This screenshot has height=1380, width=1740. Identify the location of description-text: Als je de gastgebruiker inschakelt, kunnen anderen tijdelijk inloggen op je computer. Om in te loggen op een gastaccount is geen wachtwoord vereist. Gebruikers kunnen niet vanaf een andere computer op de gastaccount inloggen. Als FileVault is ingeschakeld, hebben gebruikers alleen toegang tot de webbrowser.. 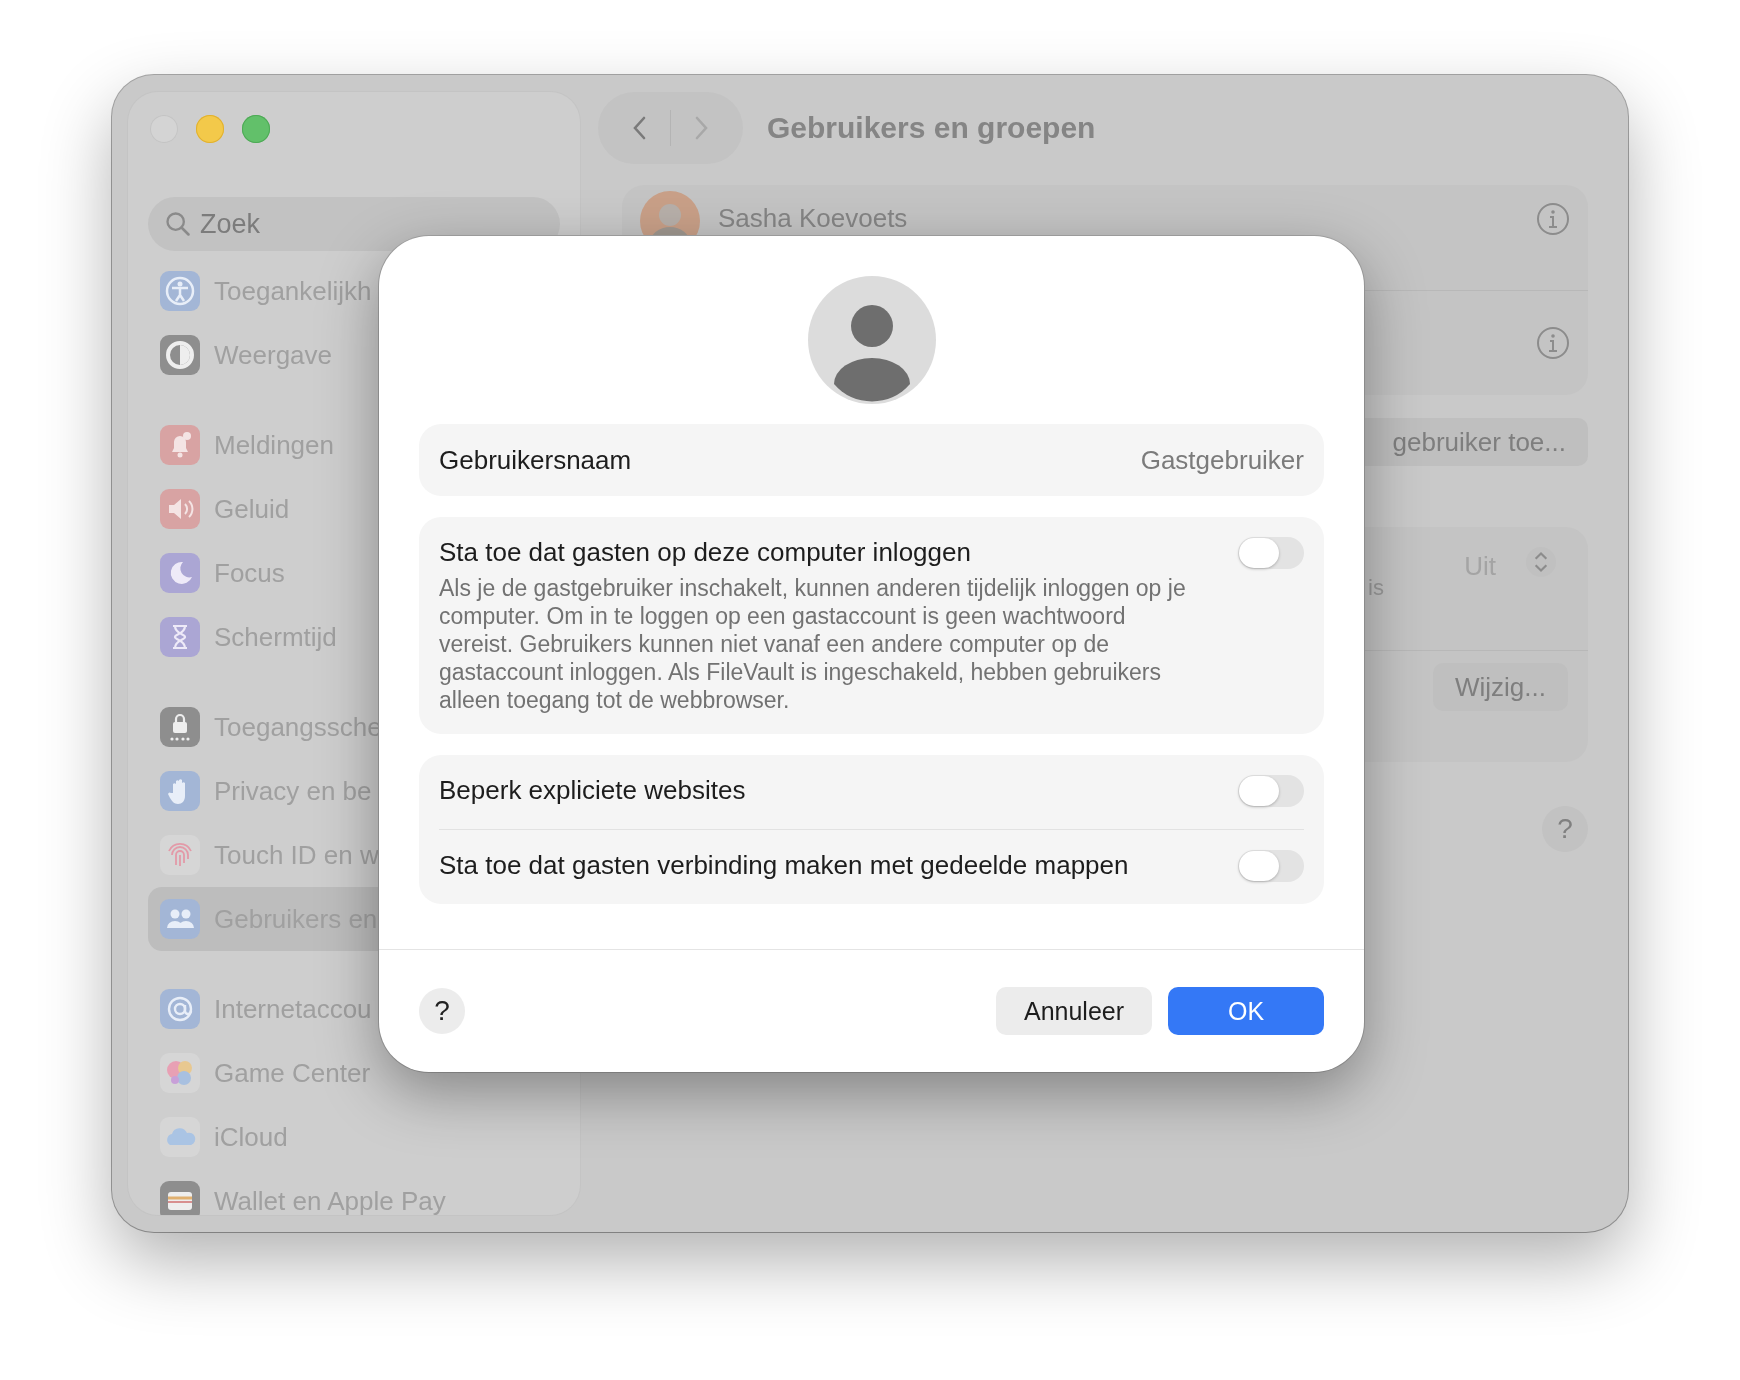
(813, 644).